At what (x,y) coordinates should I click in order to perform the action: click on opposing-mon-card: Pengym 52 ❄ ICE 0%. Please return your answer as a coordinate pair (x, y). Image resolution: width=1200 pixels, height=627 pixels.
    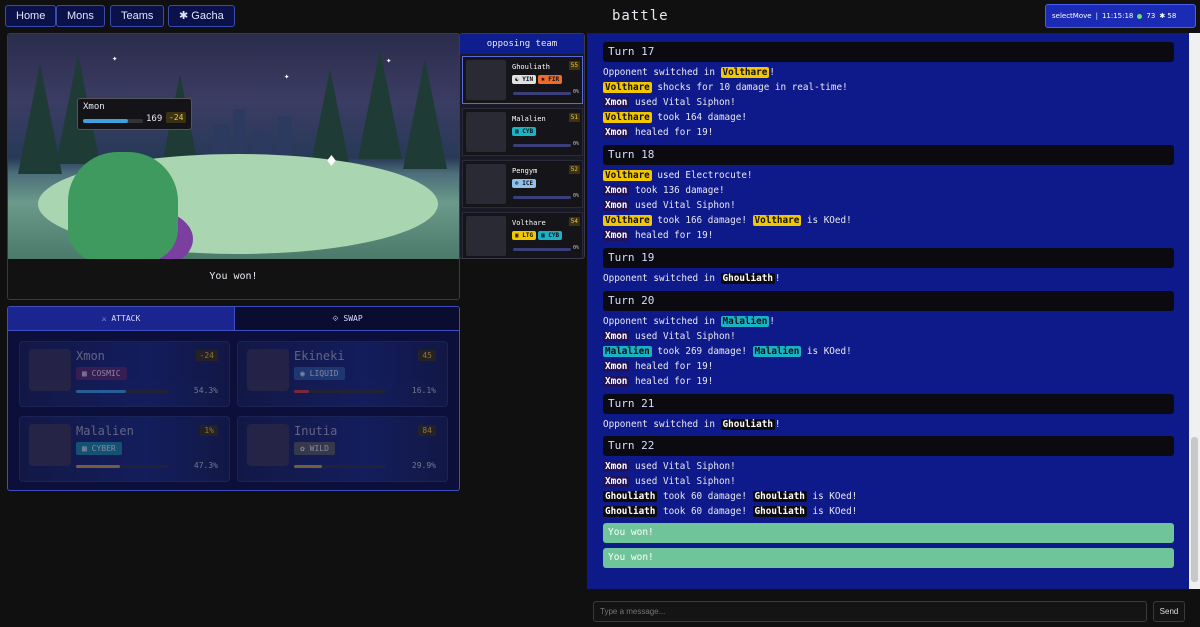
    Looking at the image, I should click on (522, 184).